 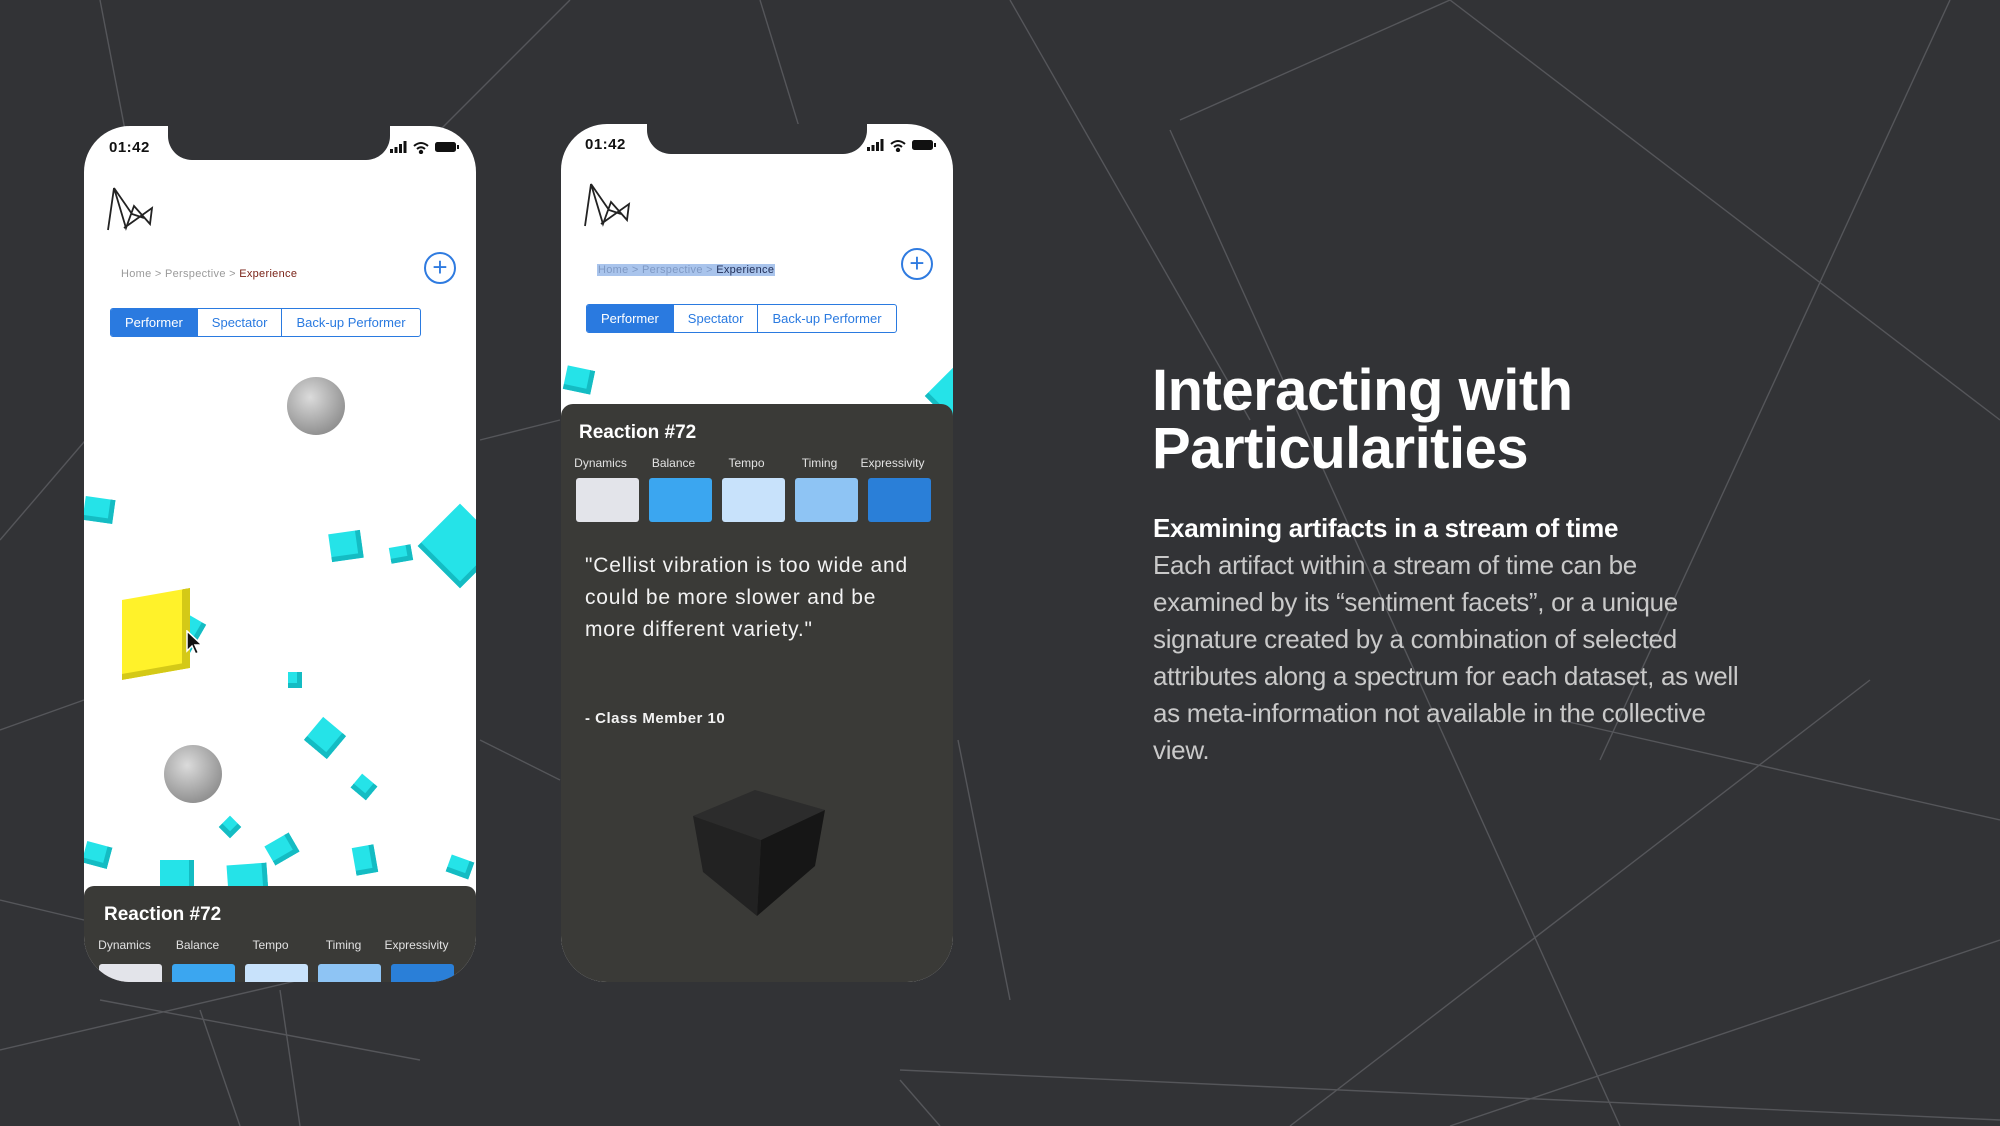 I want to click on headline-line-2: Particularities, so click(x=1340, y=448).